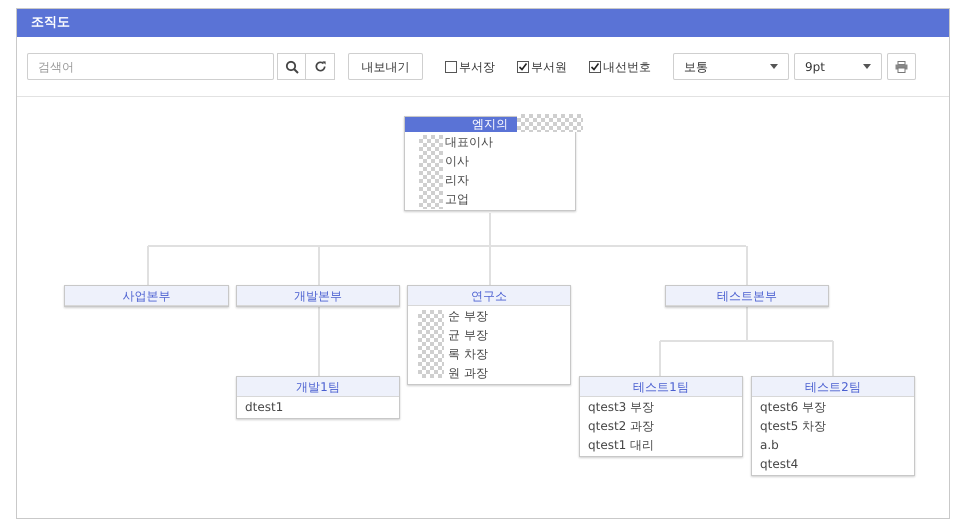  What do you see at coordinates (457, 180) in the screenshot?
I see `member-name: 리자` at bounding box center [457, 180].